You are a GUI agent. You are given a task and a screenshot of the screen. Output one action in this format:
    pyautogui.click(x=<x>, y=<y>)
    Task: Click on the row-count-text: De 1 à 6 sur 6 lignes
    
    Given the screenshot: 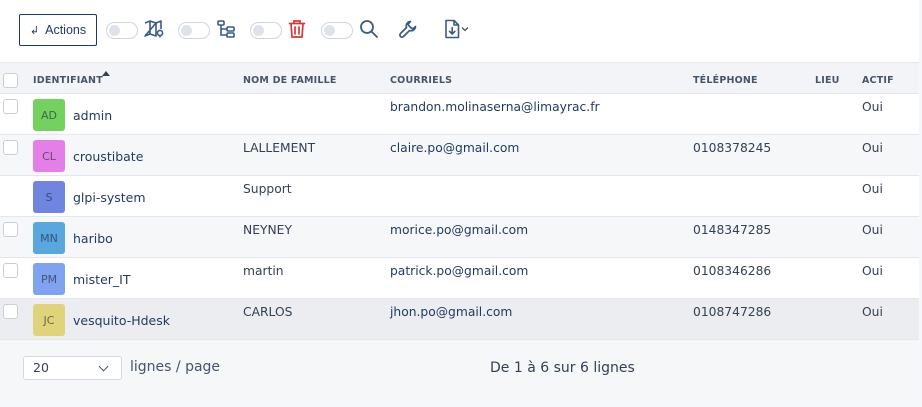 What is the action you would take?
    pyautogui.click(x=562, y=368)
    